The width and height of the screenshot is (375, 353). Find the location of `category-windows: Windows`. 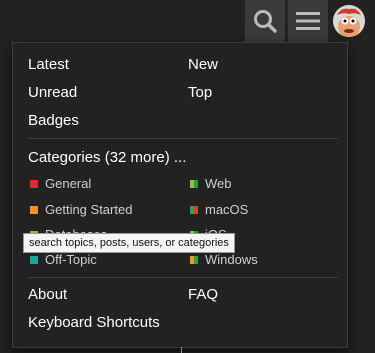

category-windows: Windows is located at coordinates (224, 259).